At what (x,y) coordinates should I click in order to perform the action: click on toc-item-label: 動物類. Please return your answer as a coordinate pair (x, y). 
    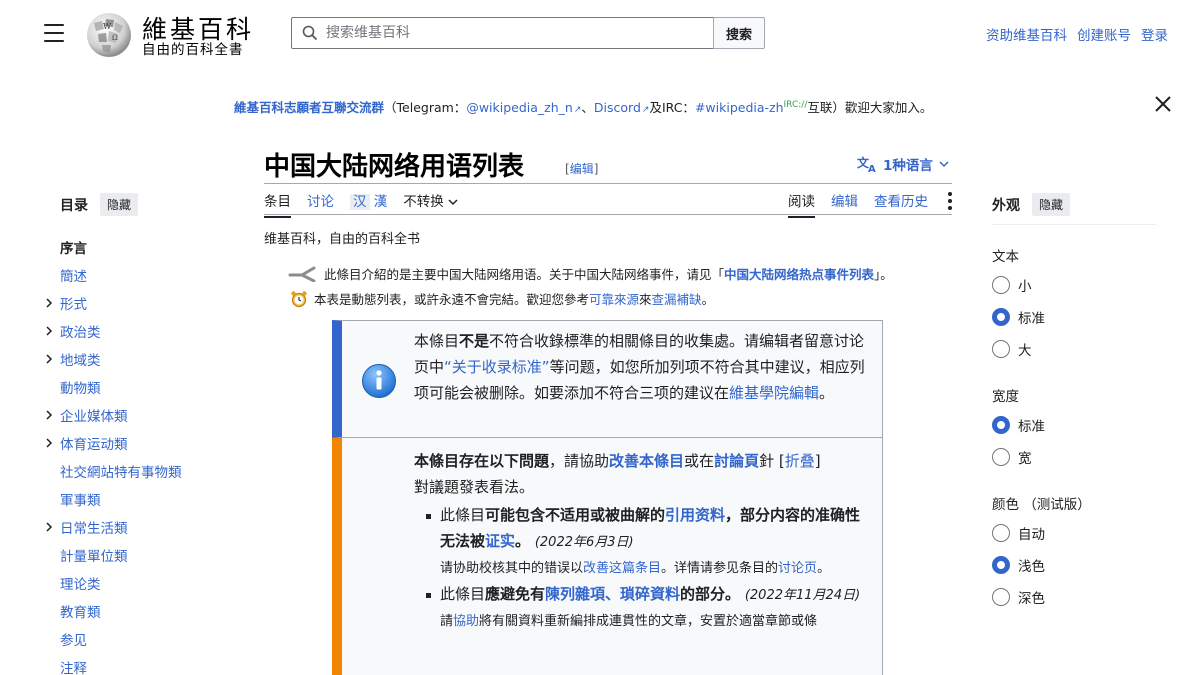
    Looking at the image, I should click on (80, 389).